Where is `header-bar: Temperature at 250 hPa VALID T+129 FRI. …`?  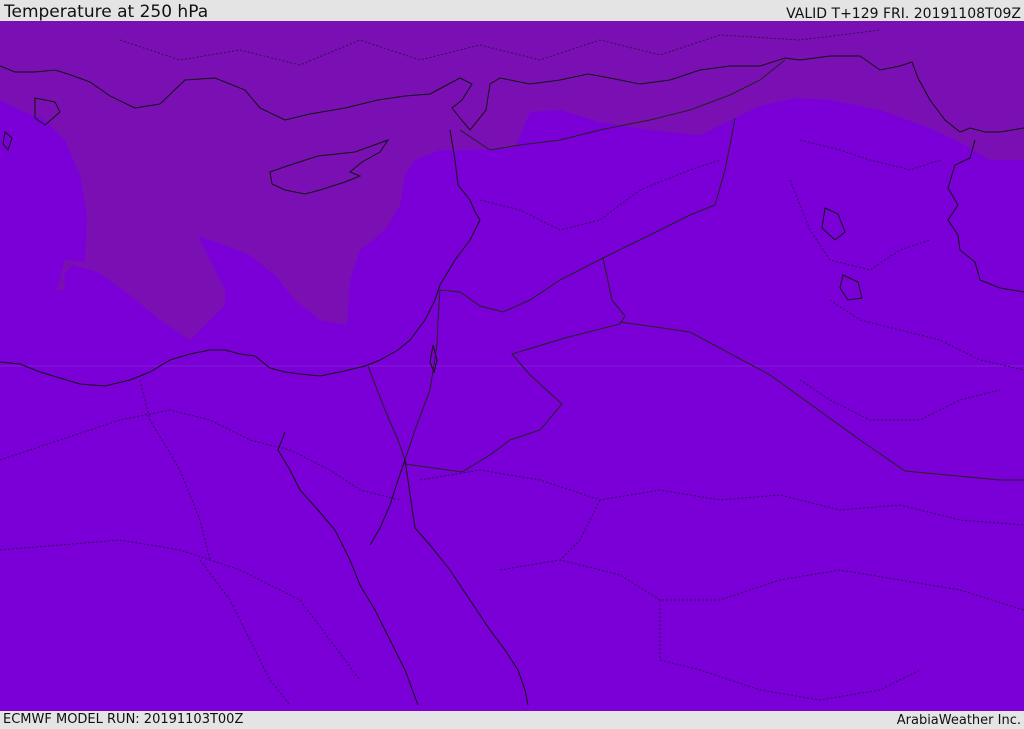 header-bar: Temperature at 250 hPa VALID T+129 FRI. … is located at coordinates (512, 11).